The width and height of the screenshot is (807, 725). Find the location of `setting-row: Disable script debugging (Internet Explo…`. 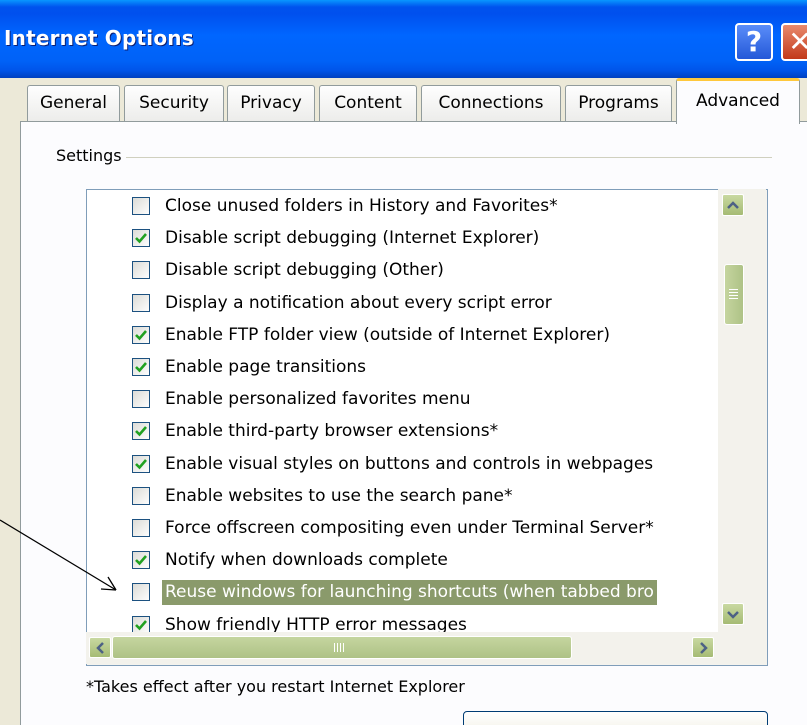

setting-row: Disable script debugging (Internet Explo… is located at coordinates (407, 239).